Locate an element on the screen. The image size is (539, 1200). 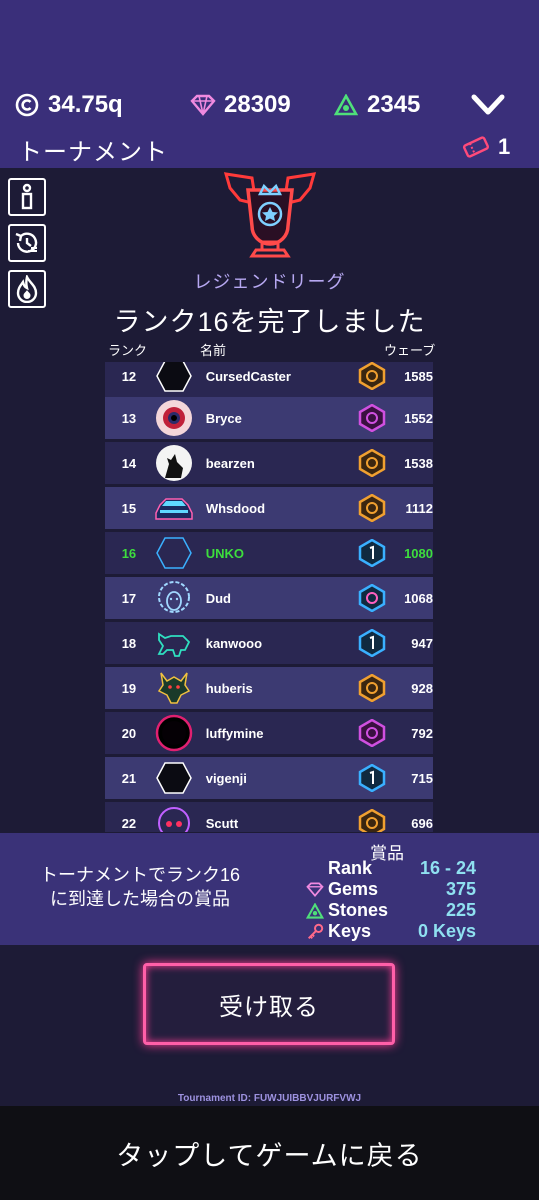
column-header-rank: ランク is located at coordinates (128, 350).